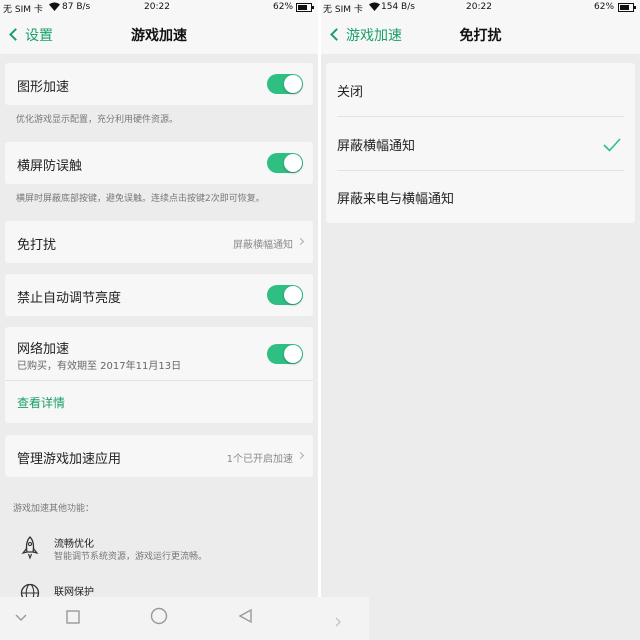 Image resolution: width=640 pixels, height=640 pixels. I want to click on title-bar: 游戏加速 免打扰, so click(480, 34).